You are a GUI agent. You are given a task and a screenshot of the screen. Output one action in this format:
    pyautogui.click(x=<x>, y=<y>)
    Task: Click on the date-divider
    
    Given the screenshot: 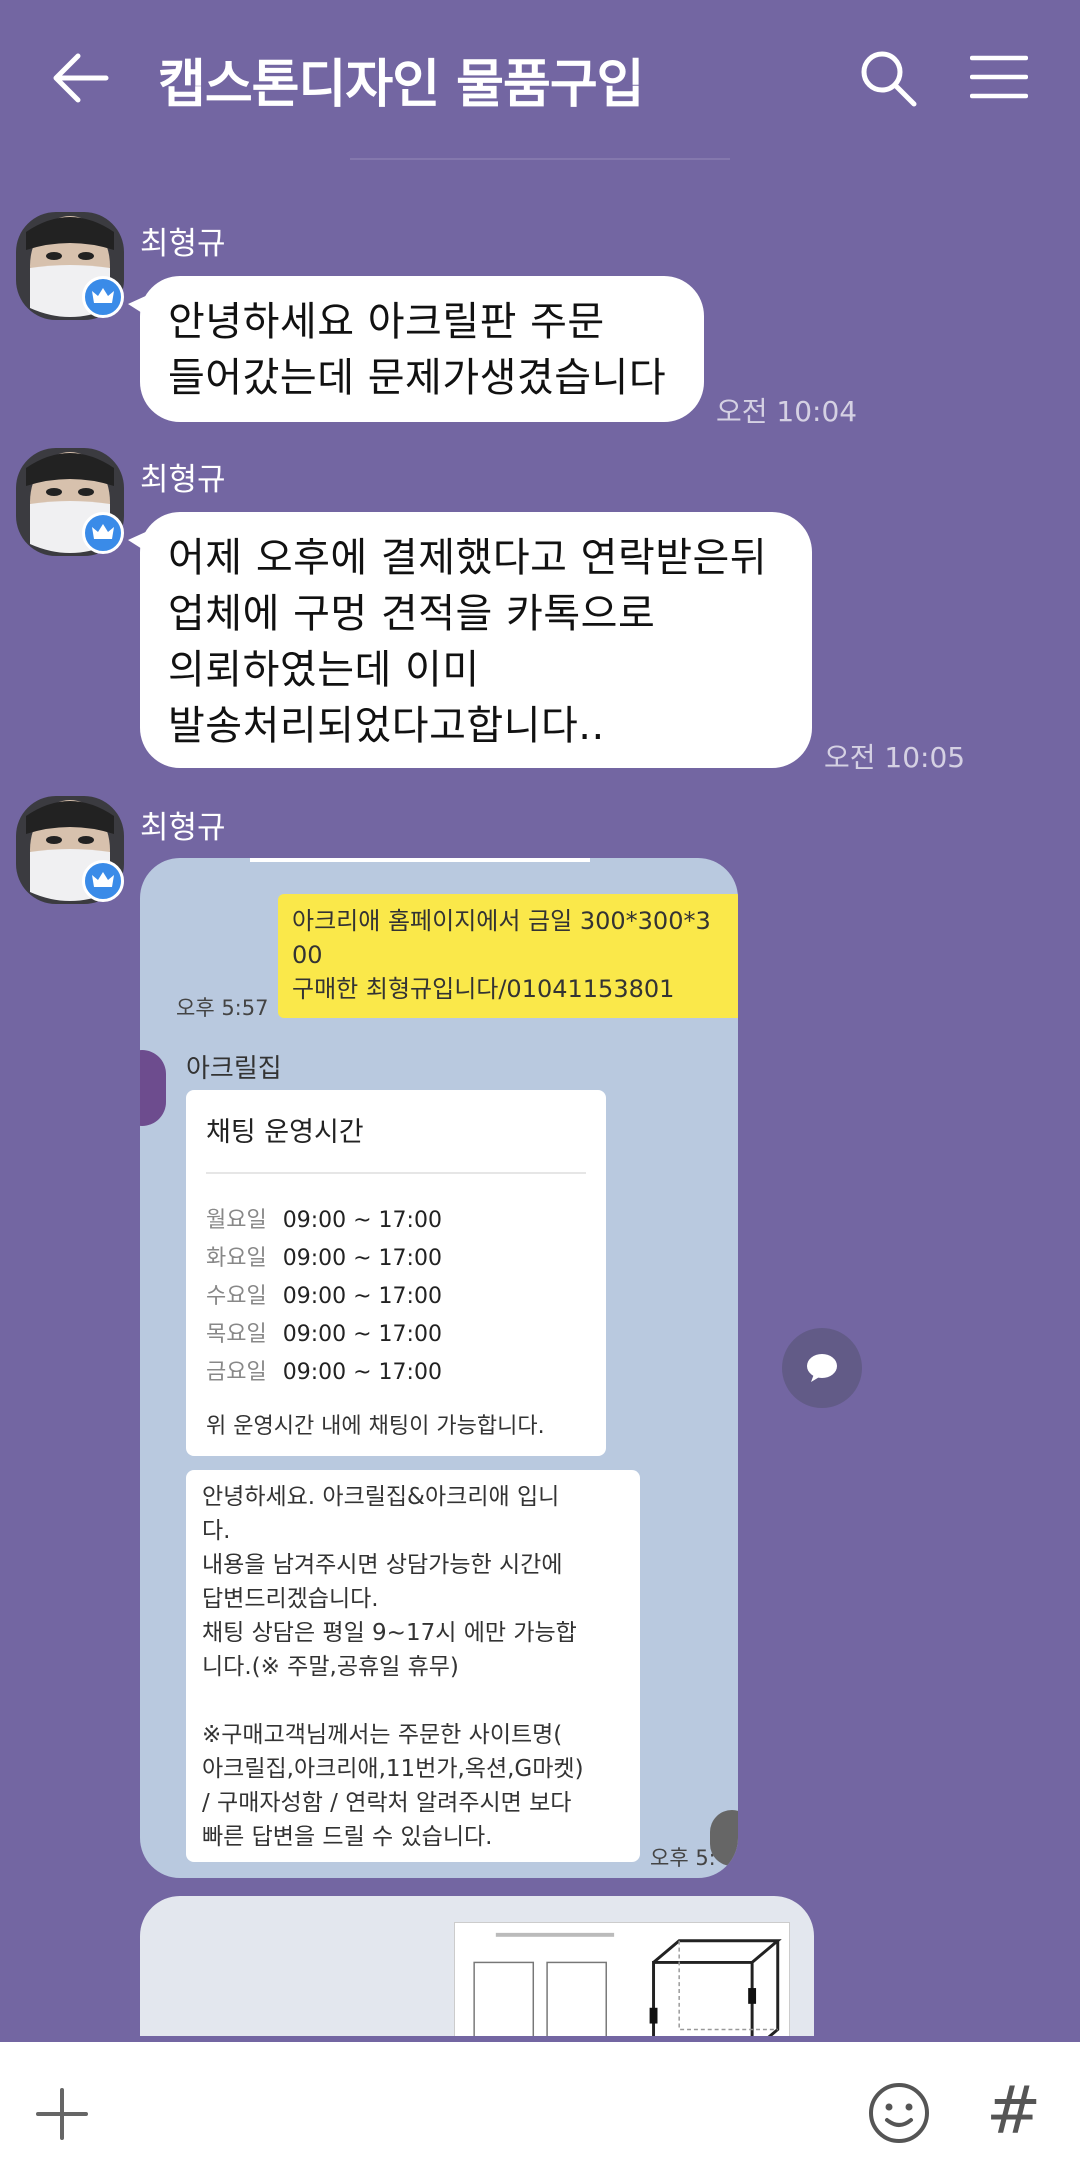 What is the action you would take?
    pyautogui.click(x=540, y=159)
    